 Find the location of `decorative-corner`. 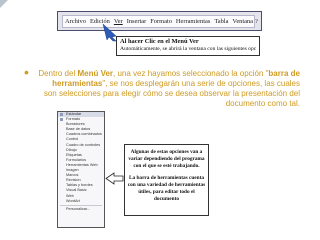

decorative-corner is located at coordinates (4, 4).